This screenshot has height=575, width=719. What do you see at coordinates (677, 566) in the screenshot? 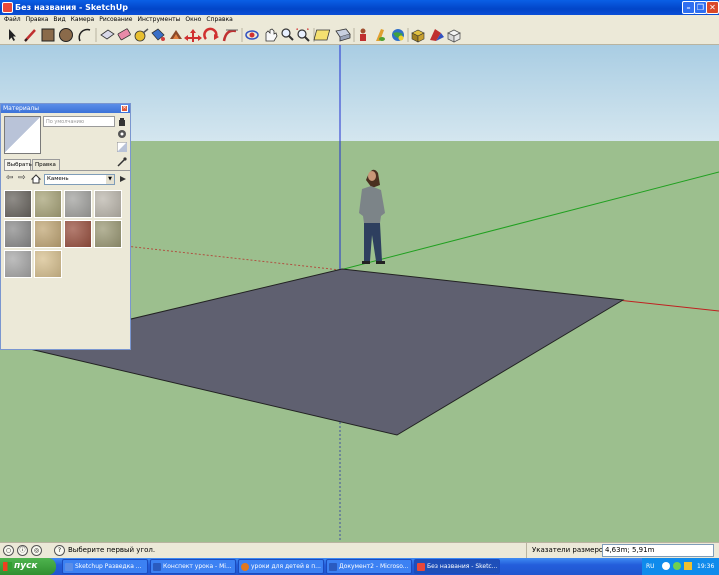
I see `tray-app-icon` at bounding box center [677, 566].